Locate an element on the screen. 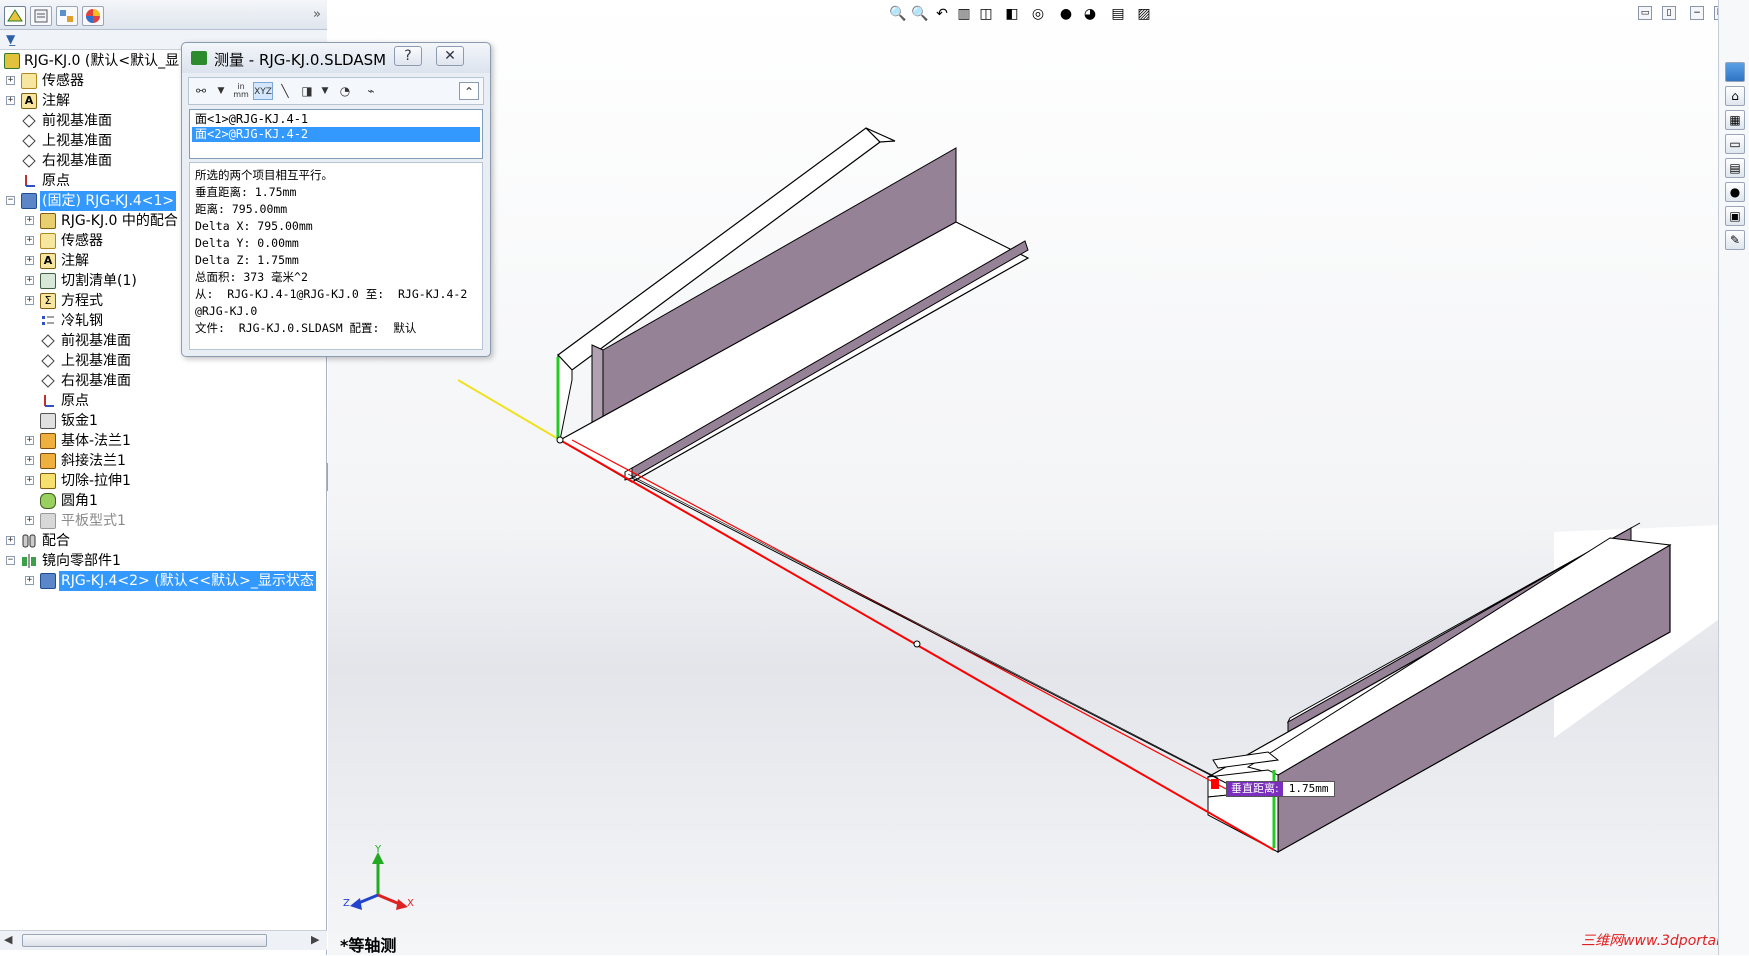  units-precision-icon: in mm is located at coordinates (241, 91).